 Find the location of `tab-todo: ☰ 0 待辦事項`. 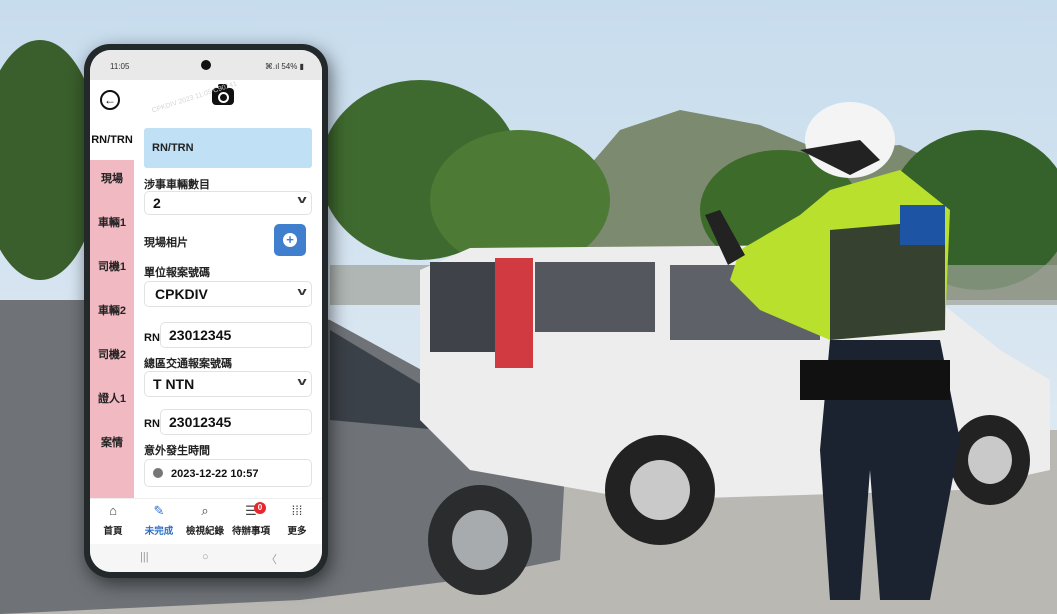

tab-todo: ☰ 0 待辦事項 is located at coordinates (251, 519).